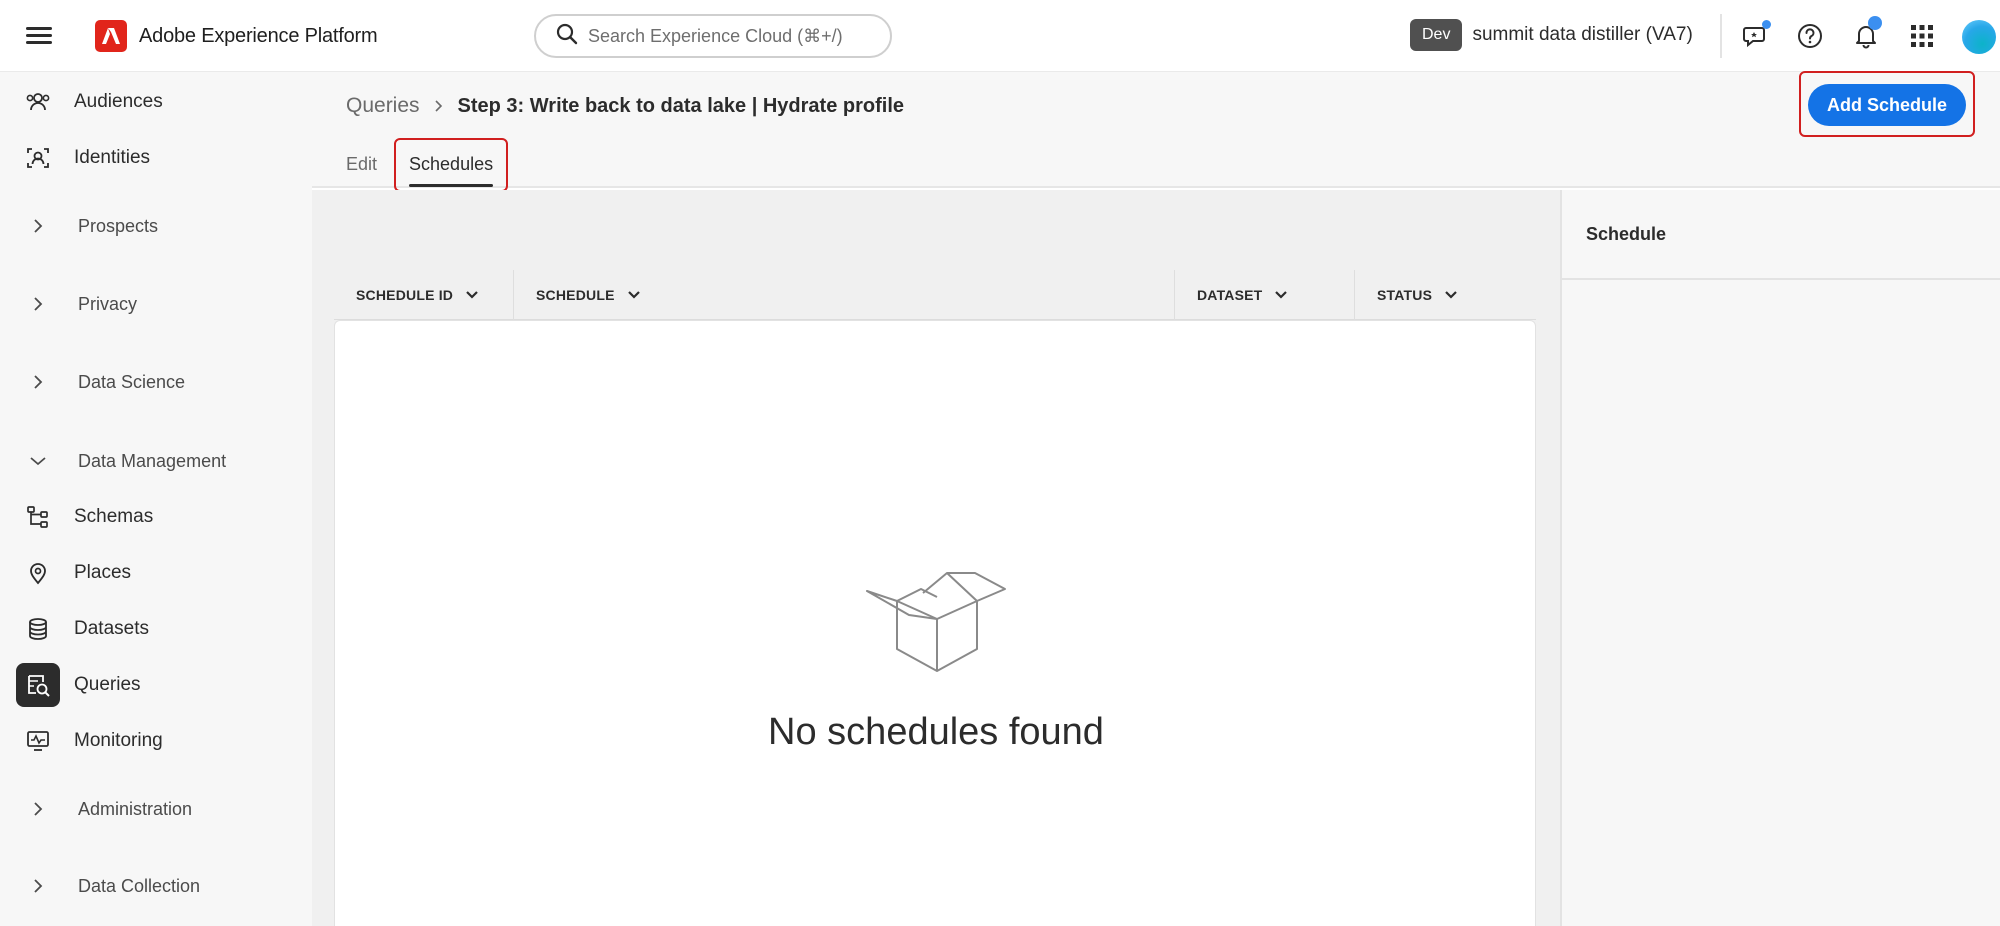 This screenshot has width=2000, height=926. I want to click on sidebar-item-label: Places, so click(103, 572).